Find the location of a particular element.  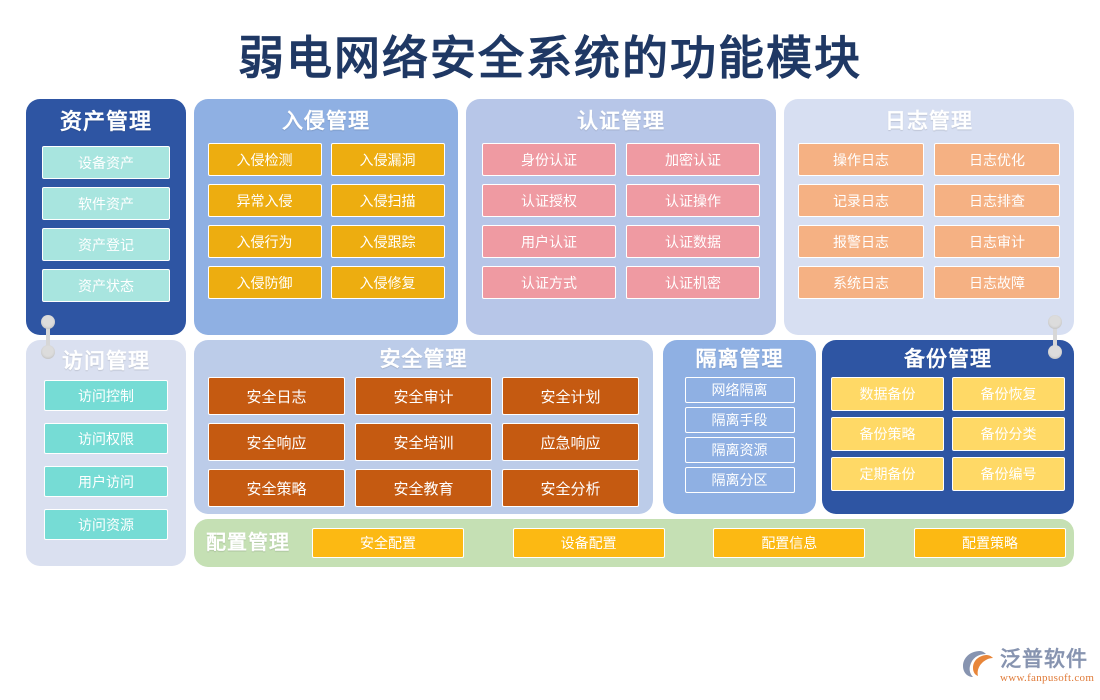

module-item-encryption-authentication: 加密认证 is located at coordinates (693, 160).